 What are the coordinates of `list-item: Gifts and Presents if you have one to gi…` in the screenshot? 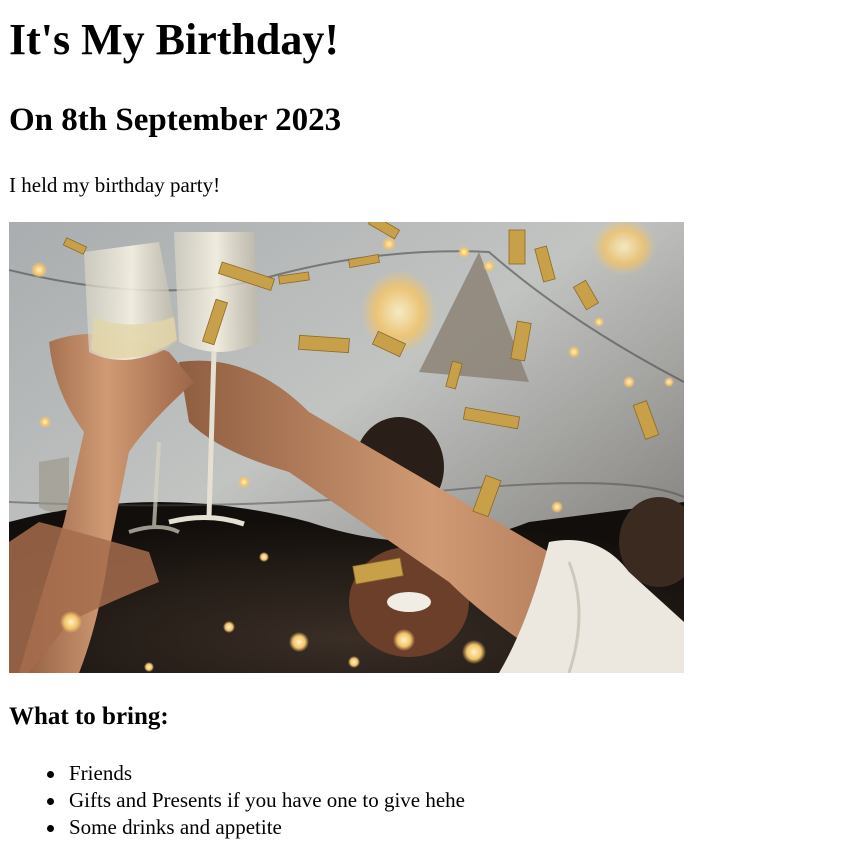 It's located at (256, 800).